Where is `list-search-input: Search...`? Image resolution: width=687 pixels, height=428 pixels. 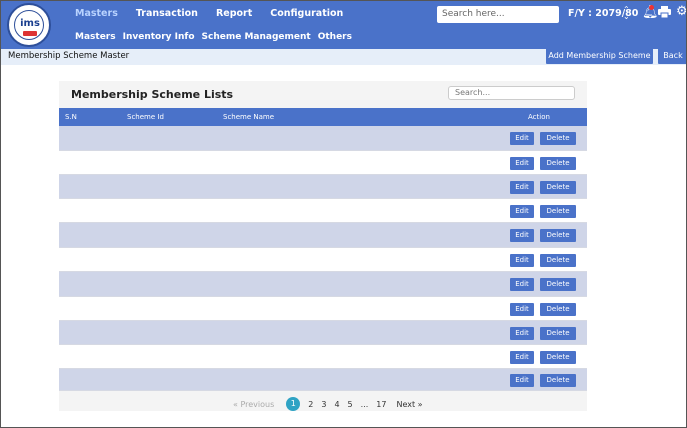
list-search-input: Search... is located at coordinates (511, 93).